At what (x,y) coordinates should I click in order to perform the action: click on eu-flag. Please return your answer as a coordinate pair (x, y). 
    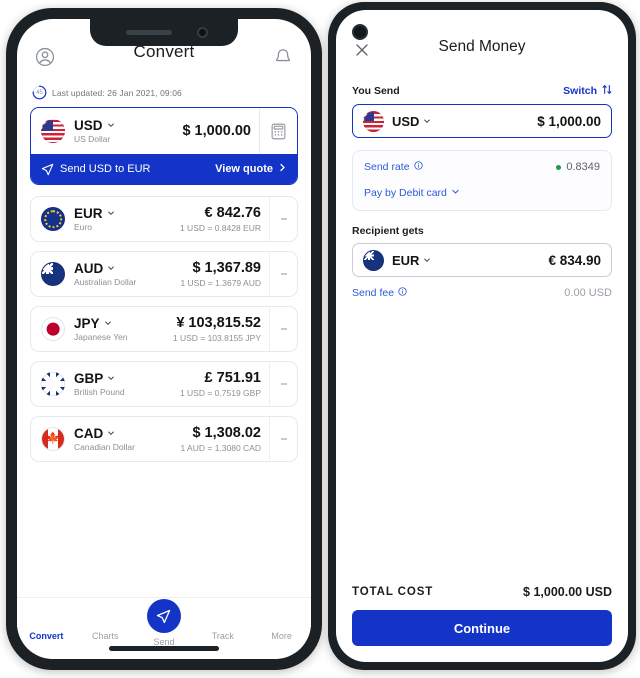
    Looking at the image, I should click on (53, 219).